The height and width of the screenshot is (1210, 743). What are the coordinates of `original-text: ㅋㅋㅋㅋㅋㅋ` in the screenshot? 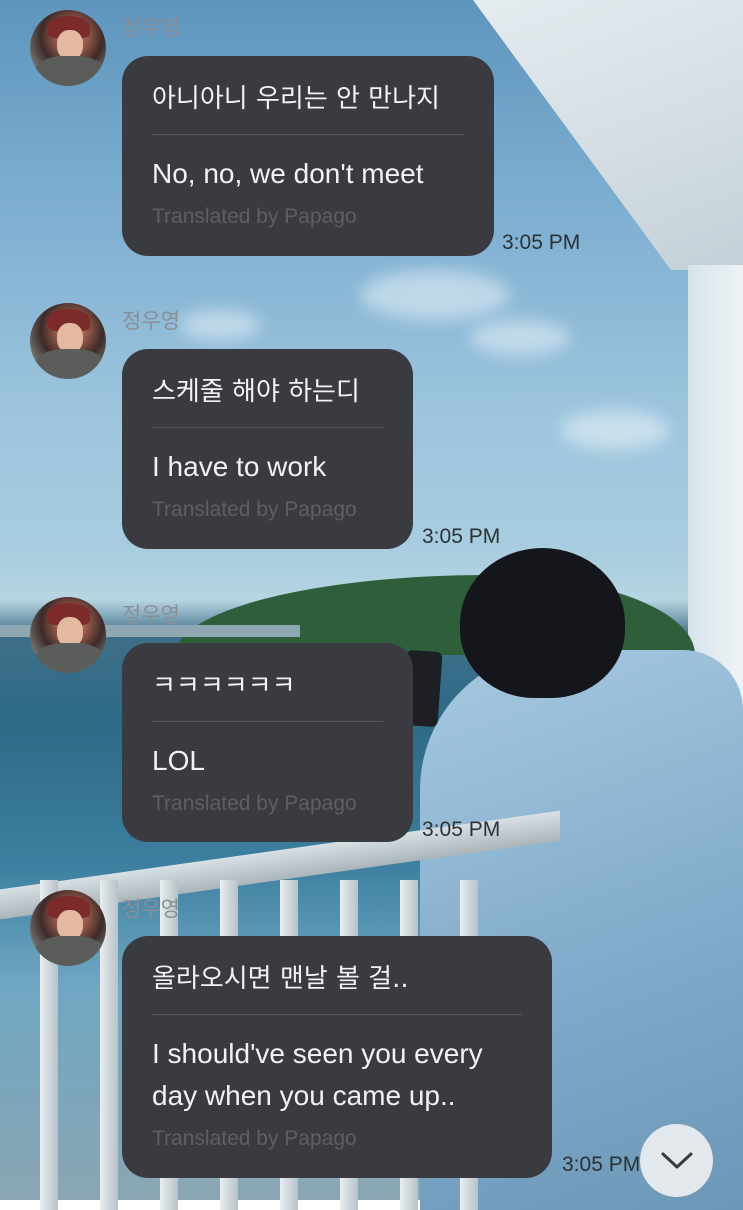 It's located at (224, 686).